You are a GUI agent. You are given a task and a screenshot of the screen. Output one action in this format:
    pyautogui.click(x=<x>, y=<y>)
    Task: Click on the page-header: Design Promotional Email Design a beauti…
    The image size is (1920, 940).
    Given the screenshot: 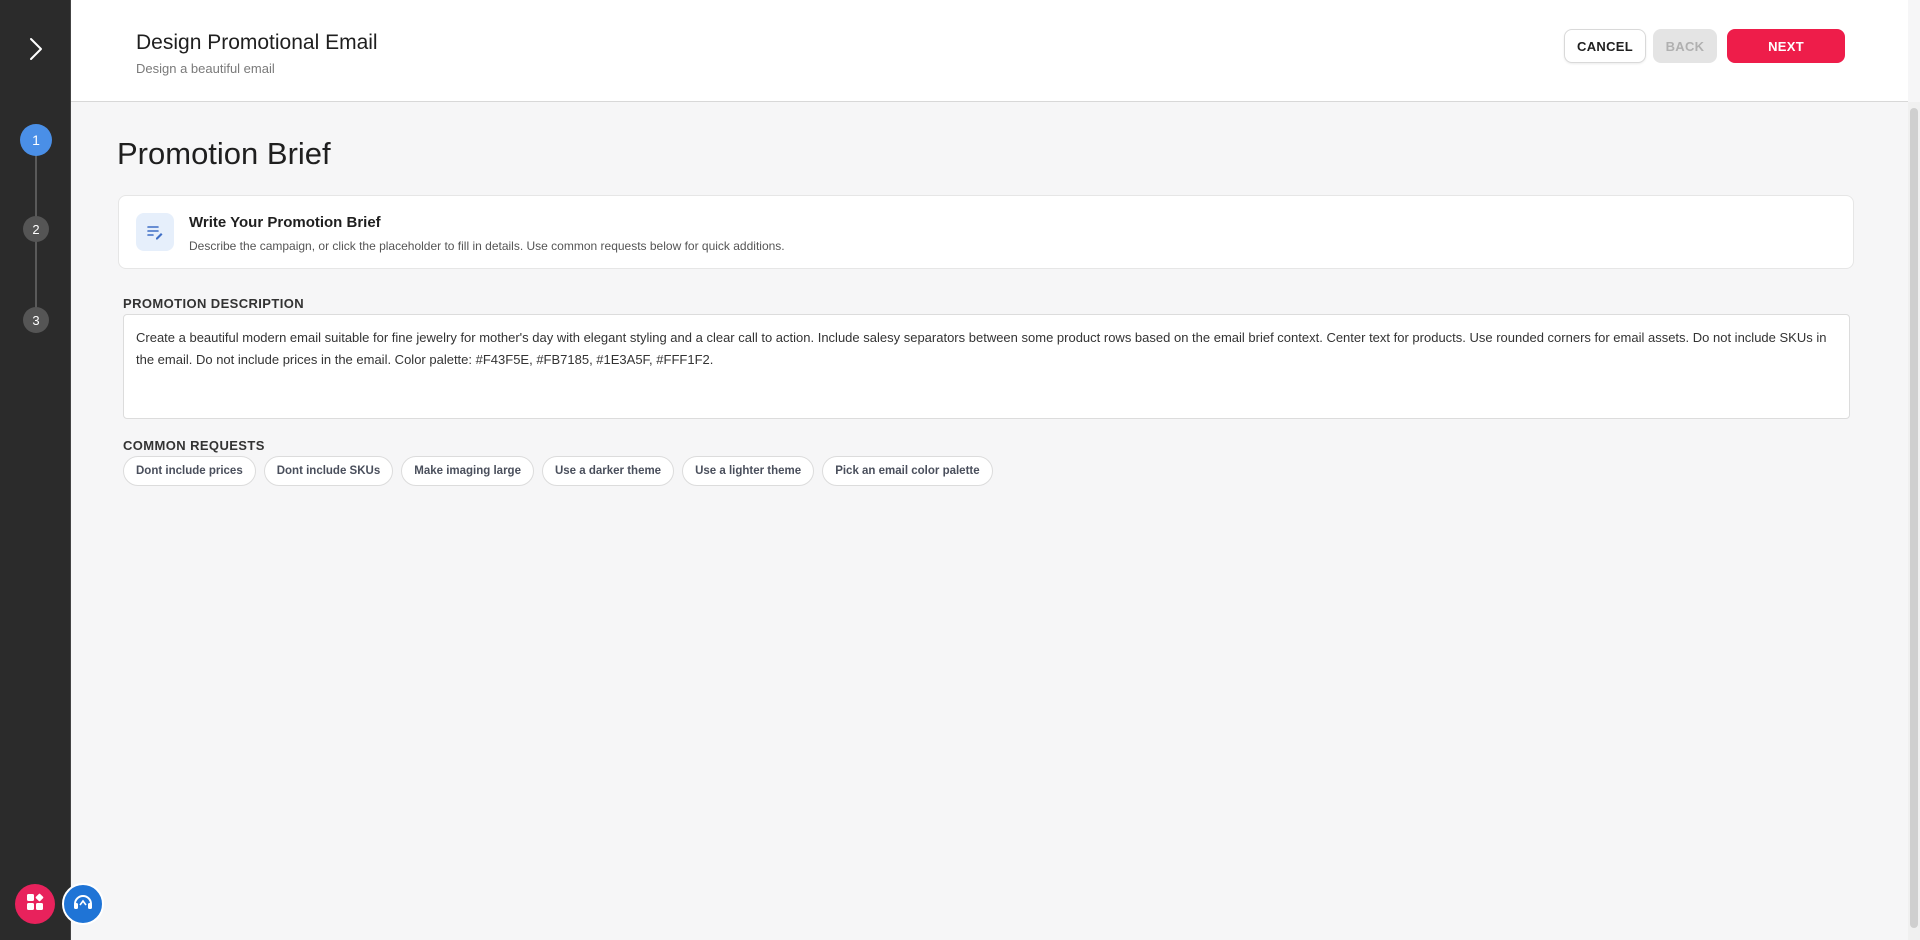 What is the action you would take?
    pyautogui.click(x=989, y=51)
    